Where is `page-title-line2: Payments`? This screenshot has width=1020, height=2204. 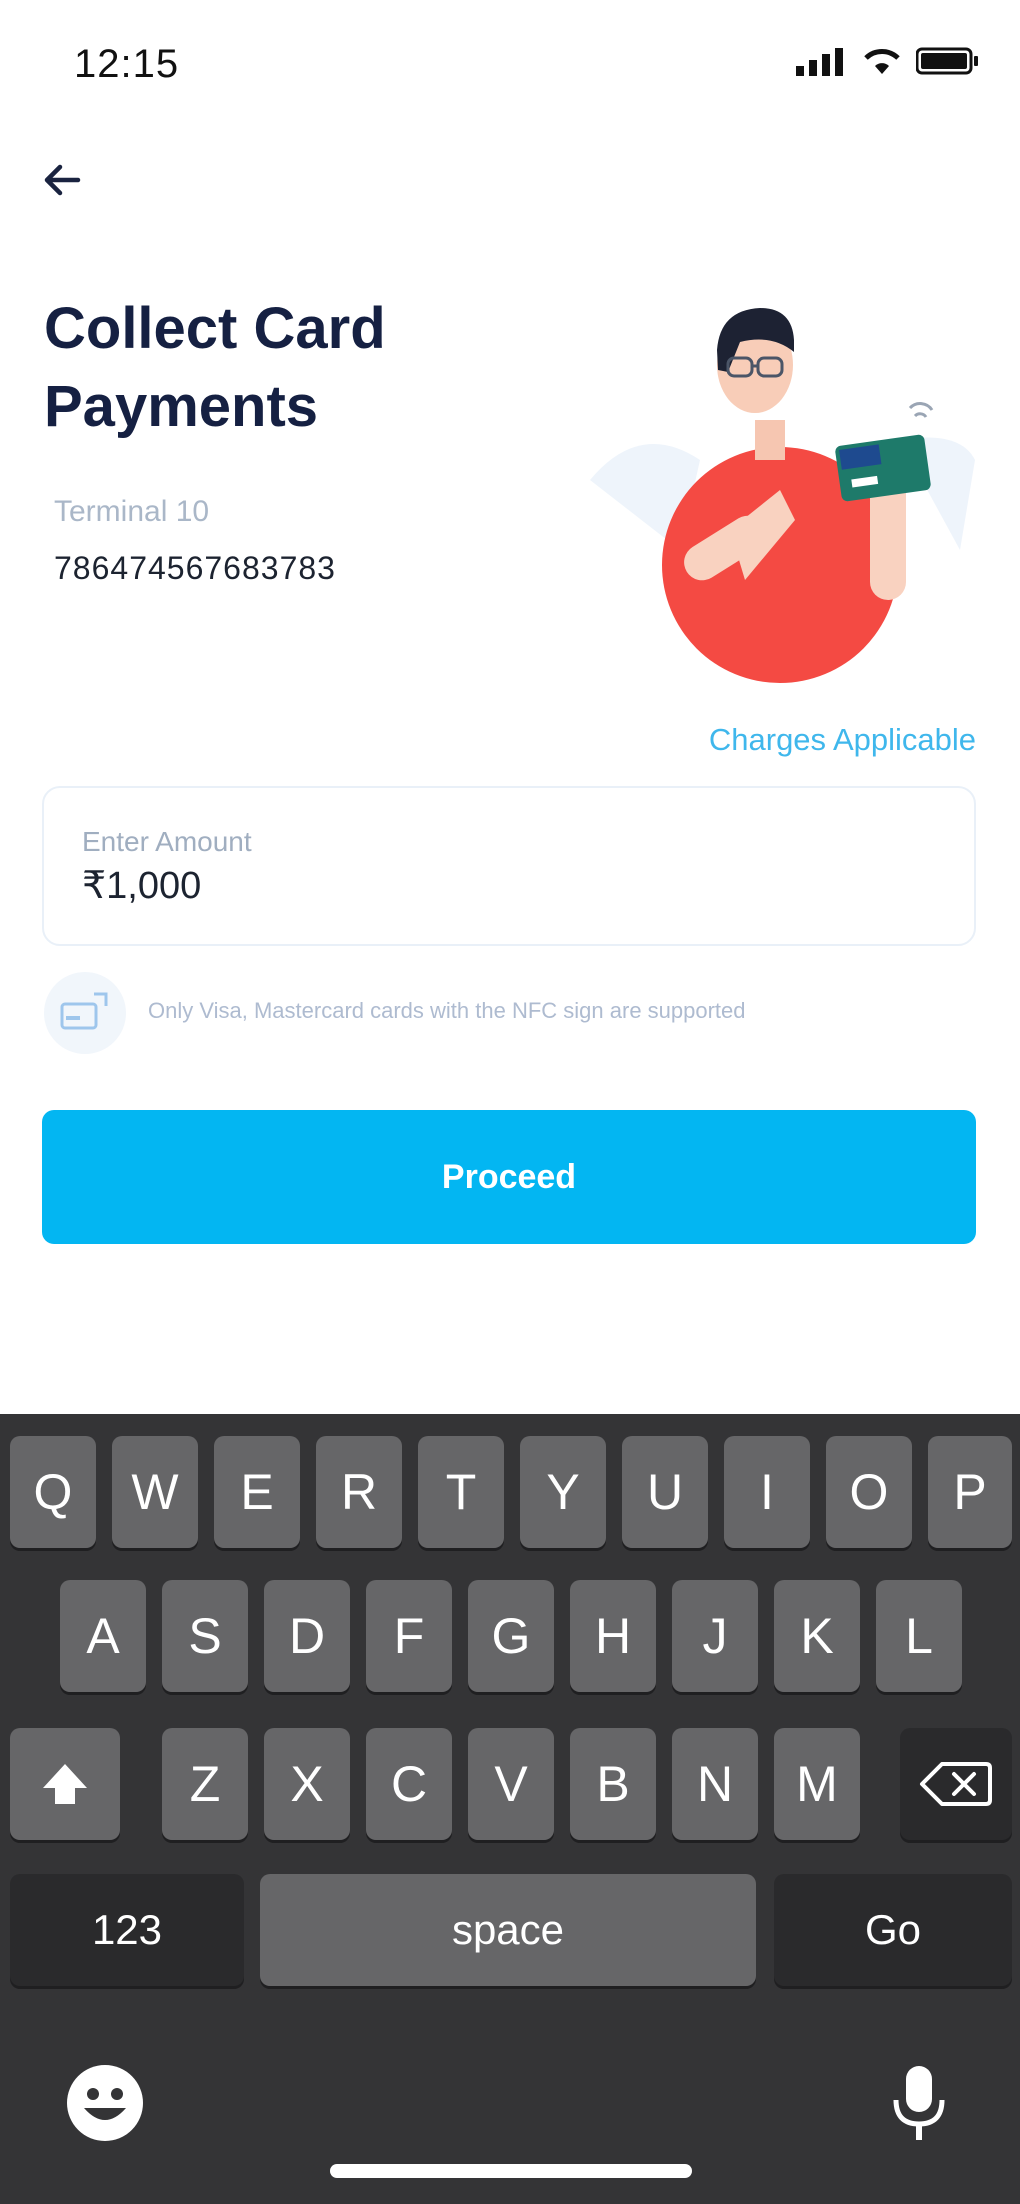 page-title-line2: Payments is located at coordinates (181, 406).